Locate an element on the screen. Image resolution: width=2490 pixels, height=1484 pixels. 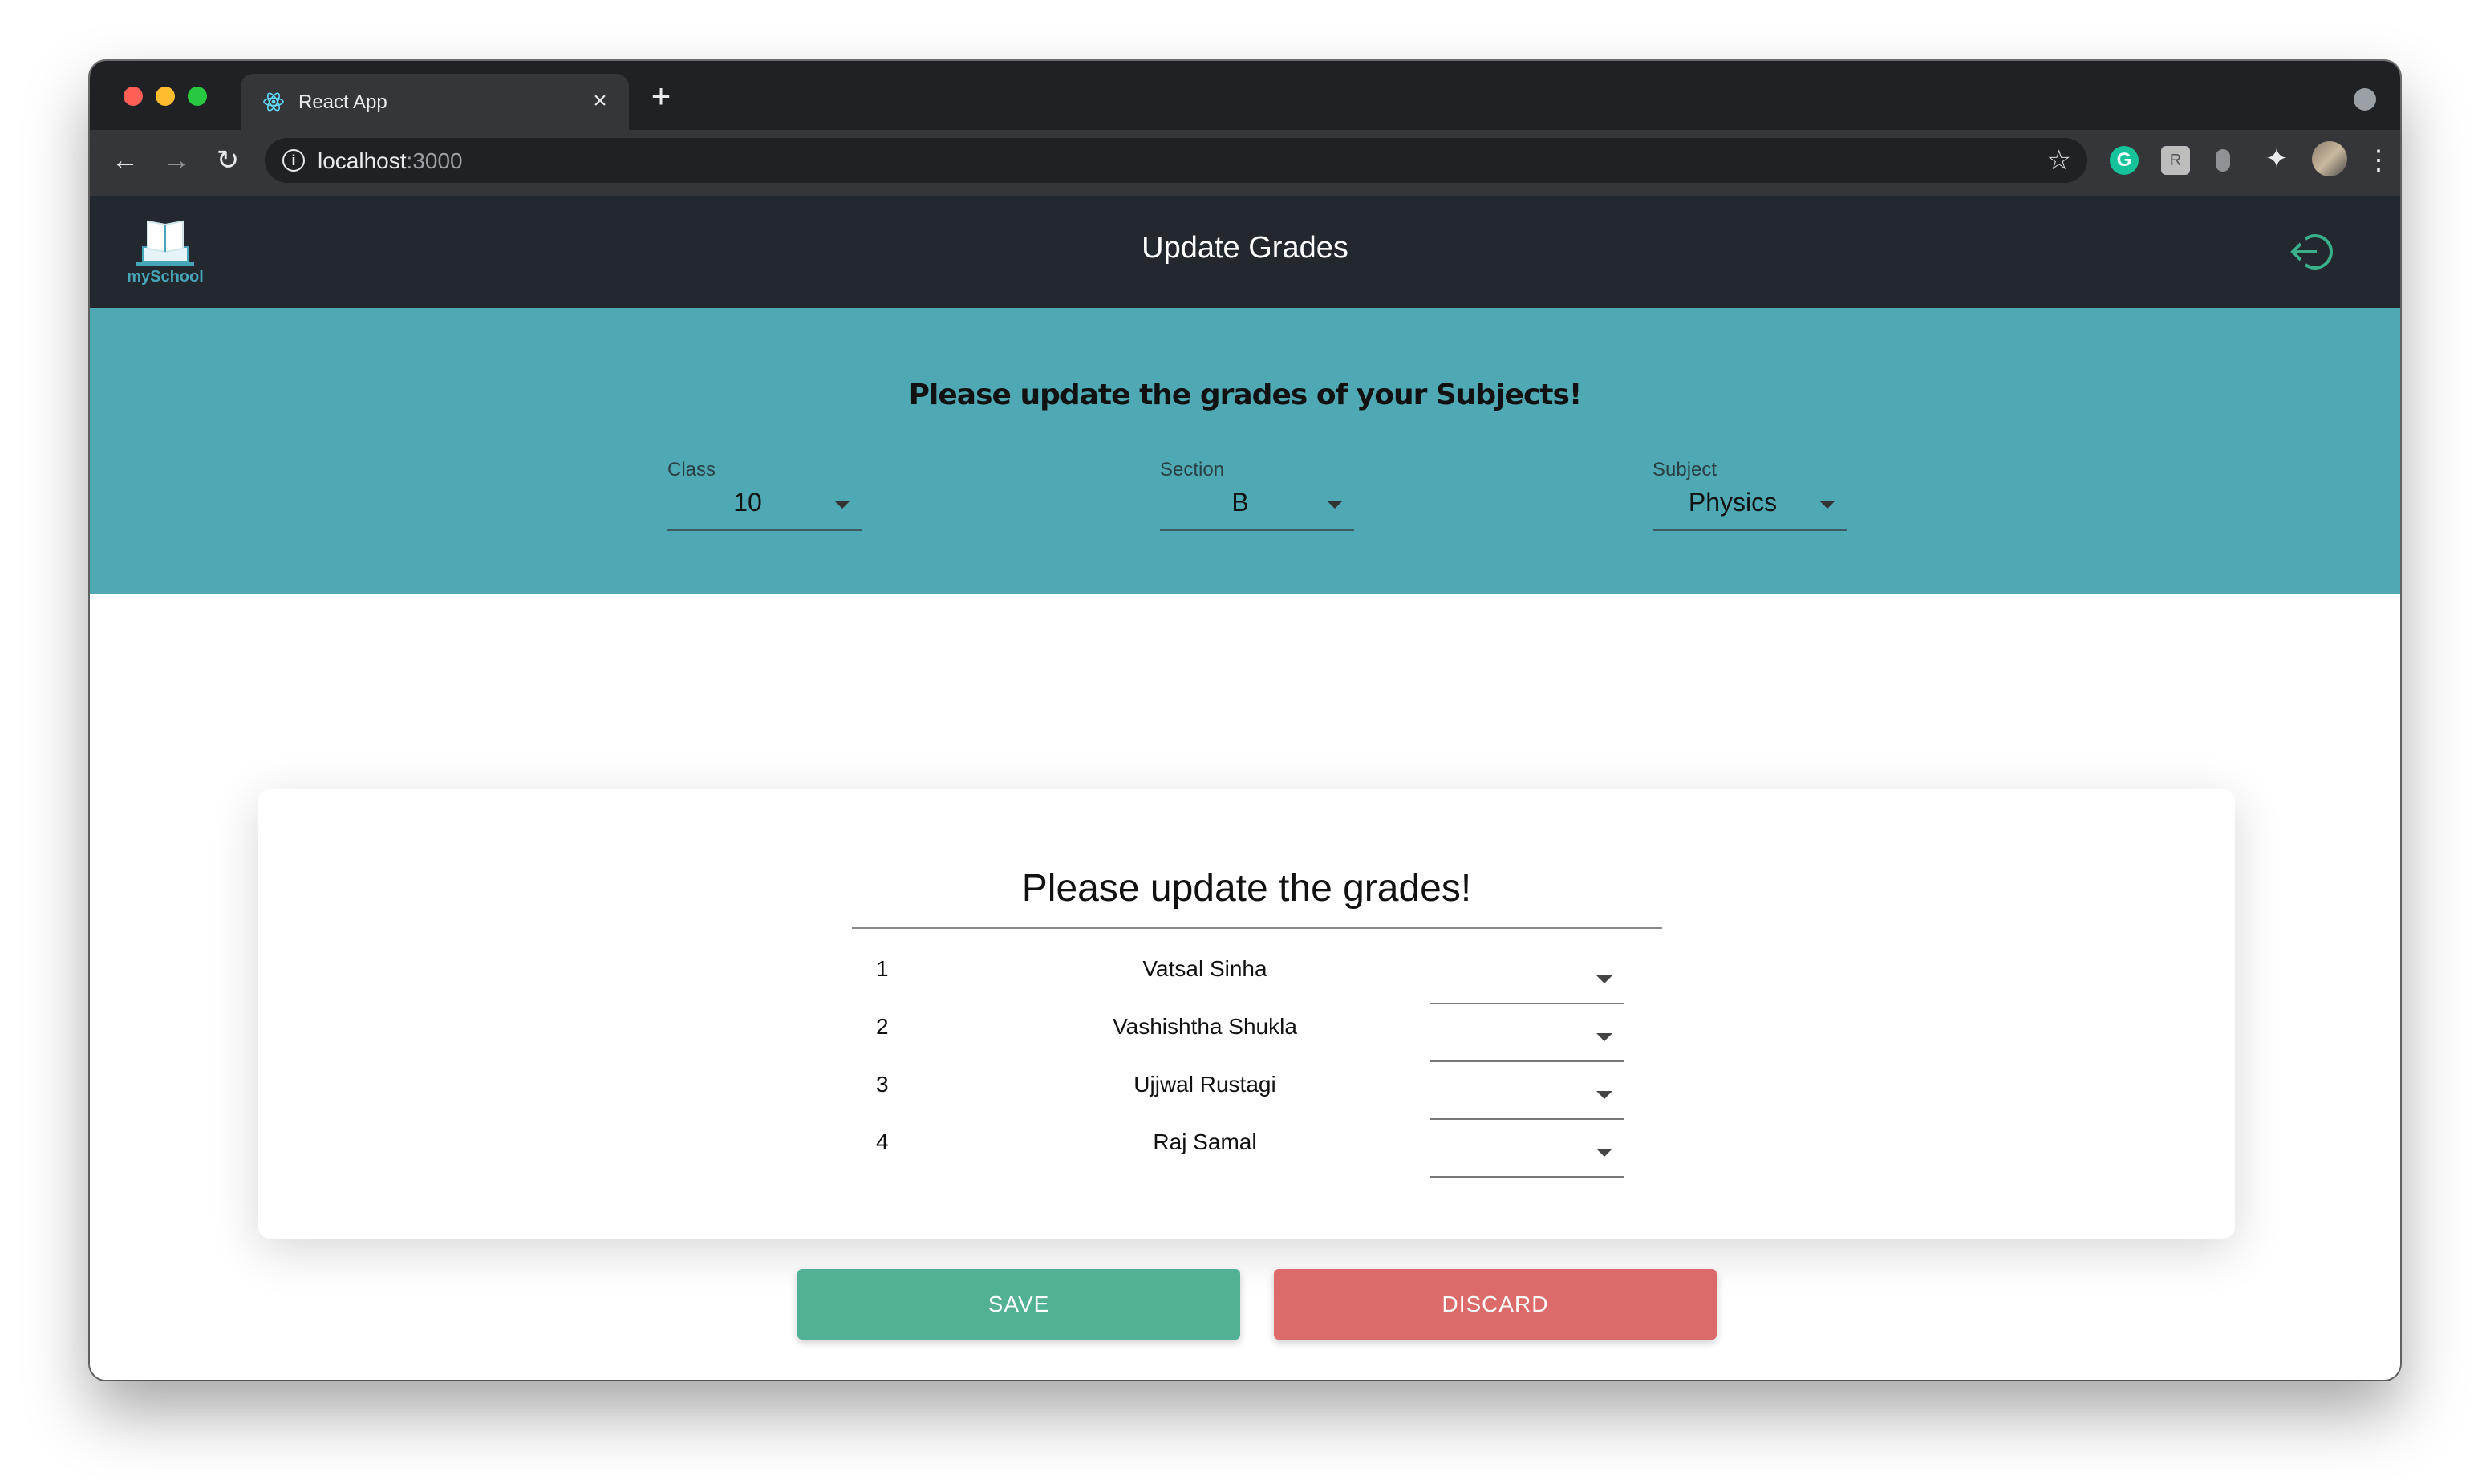
class-value: 10 is located at coordinates (747, 502).